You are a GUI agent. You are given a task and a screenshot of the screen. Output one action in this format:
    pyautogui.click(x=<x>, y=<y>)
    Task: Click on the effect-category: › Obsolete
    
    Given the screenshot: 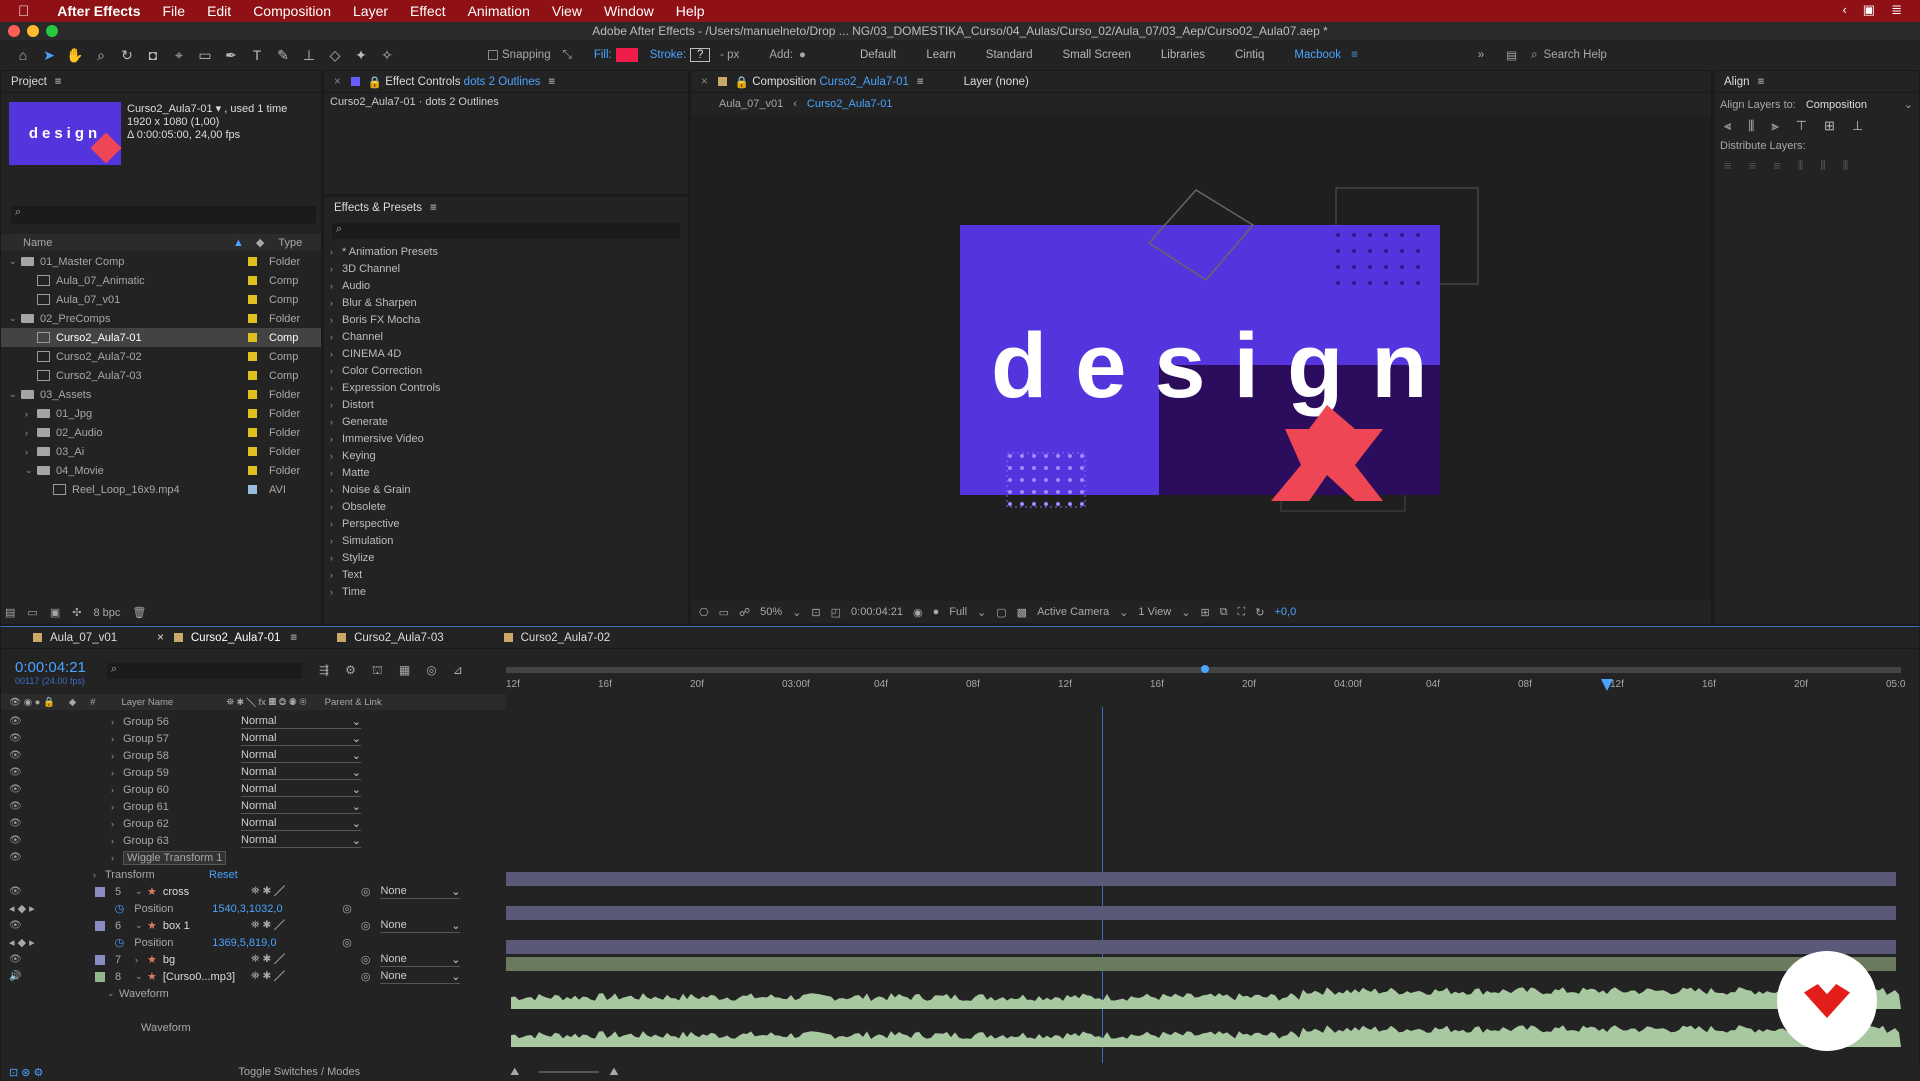 What is the action you would take?
    pyautogui.click(x=506, y=506)
    